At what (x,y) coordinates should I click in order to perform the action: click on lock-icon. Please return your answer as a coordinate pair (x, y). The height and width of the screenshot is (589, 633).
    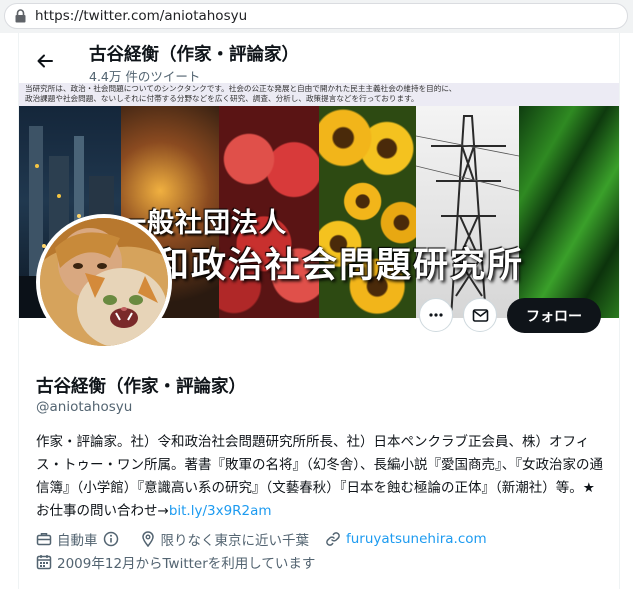
    Looking at the image, I should click on (20, 16).